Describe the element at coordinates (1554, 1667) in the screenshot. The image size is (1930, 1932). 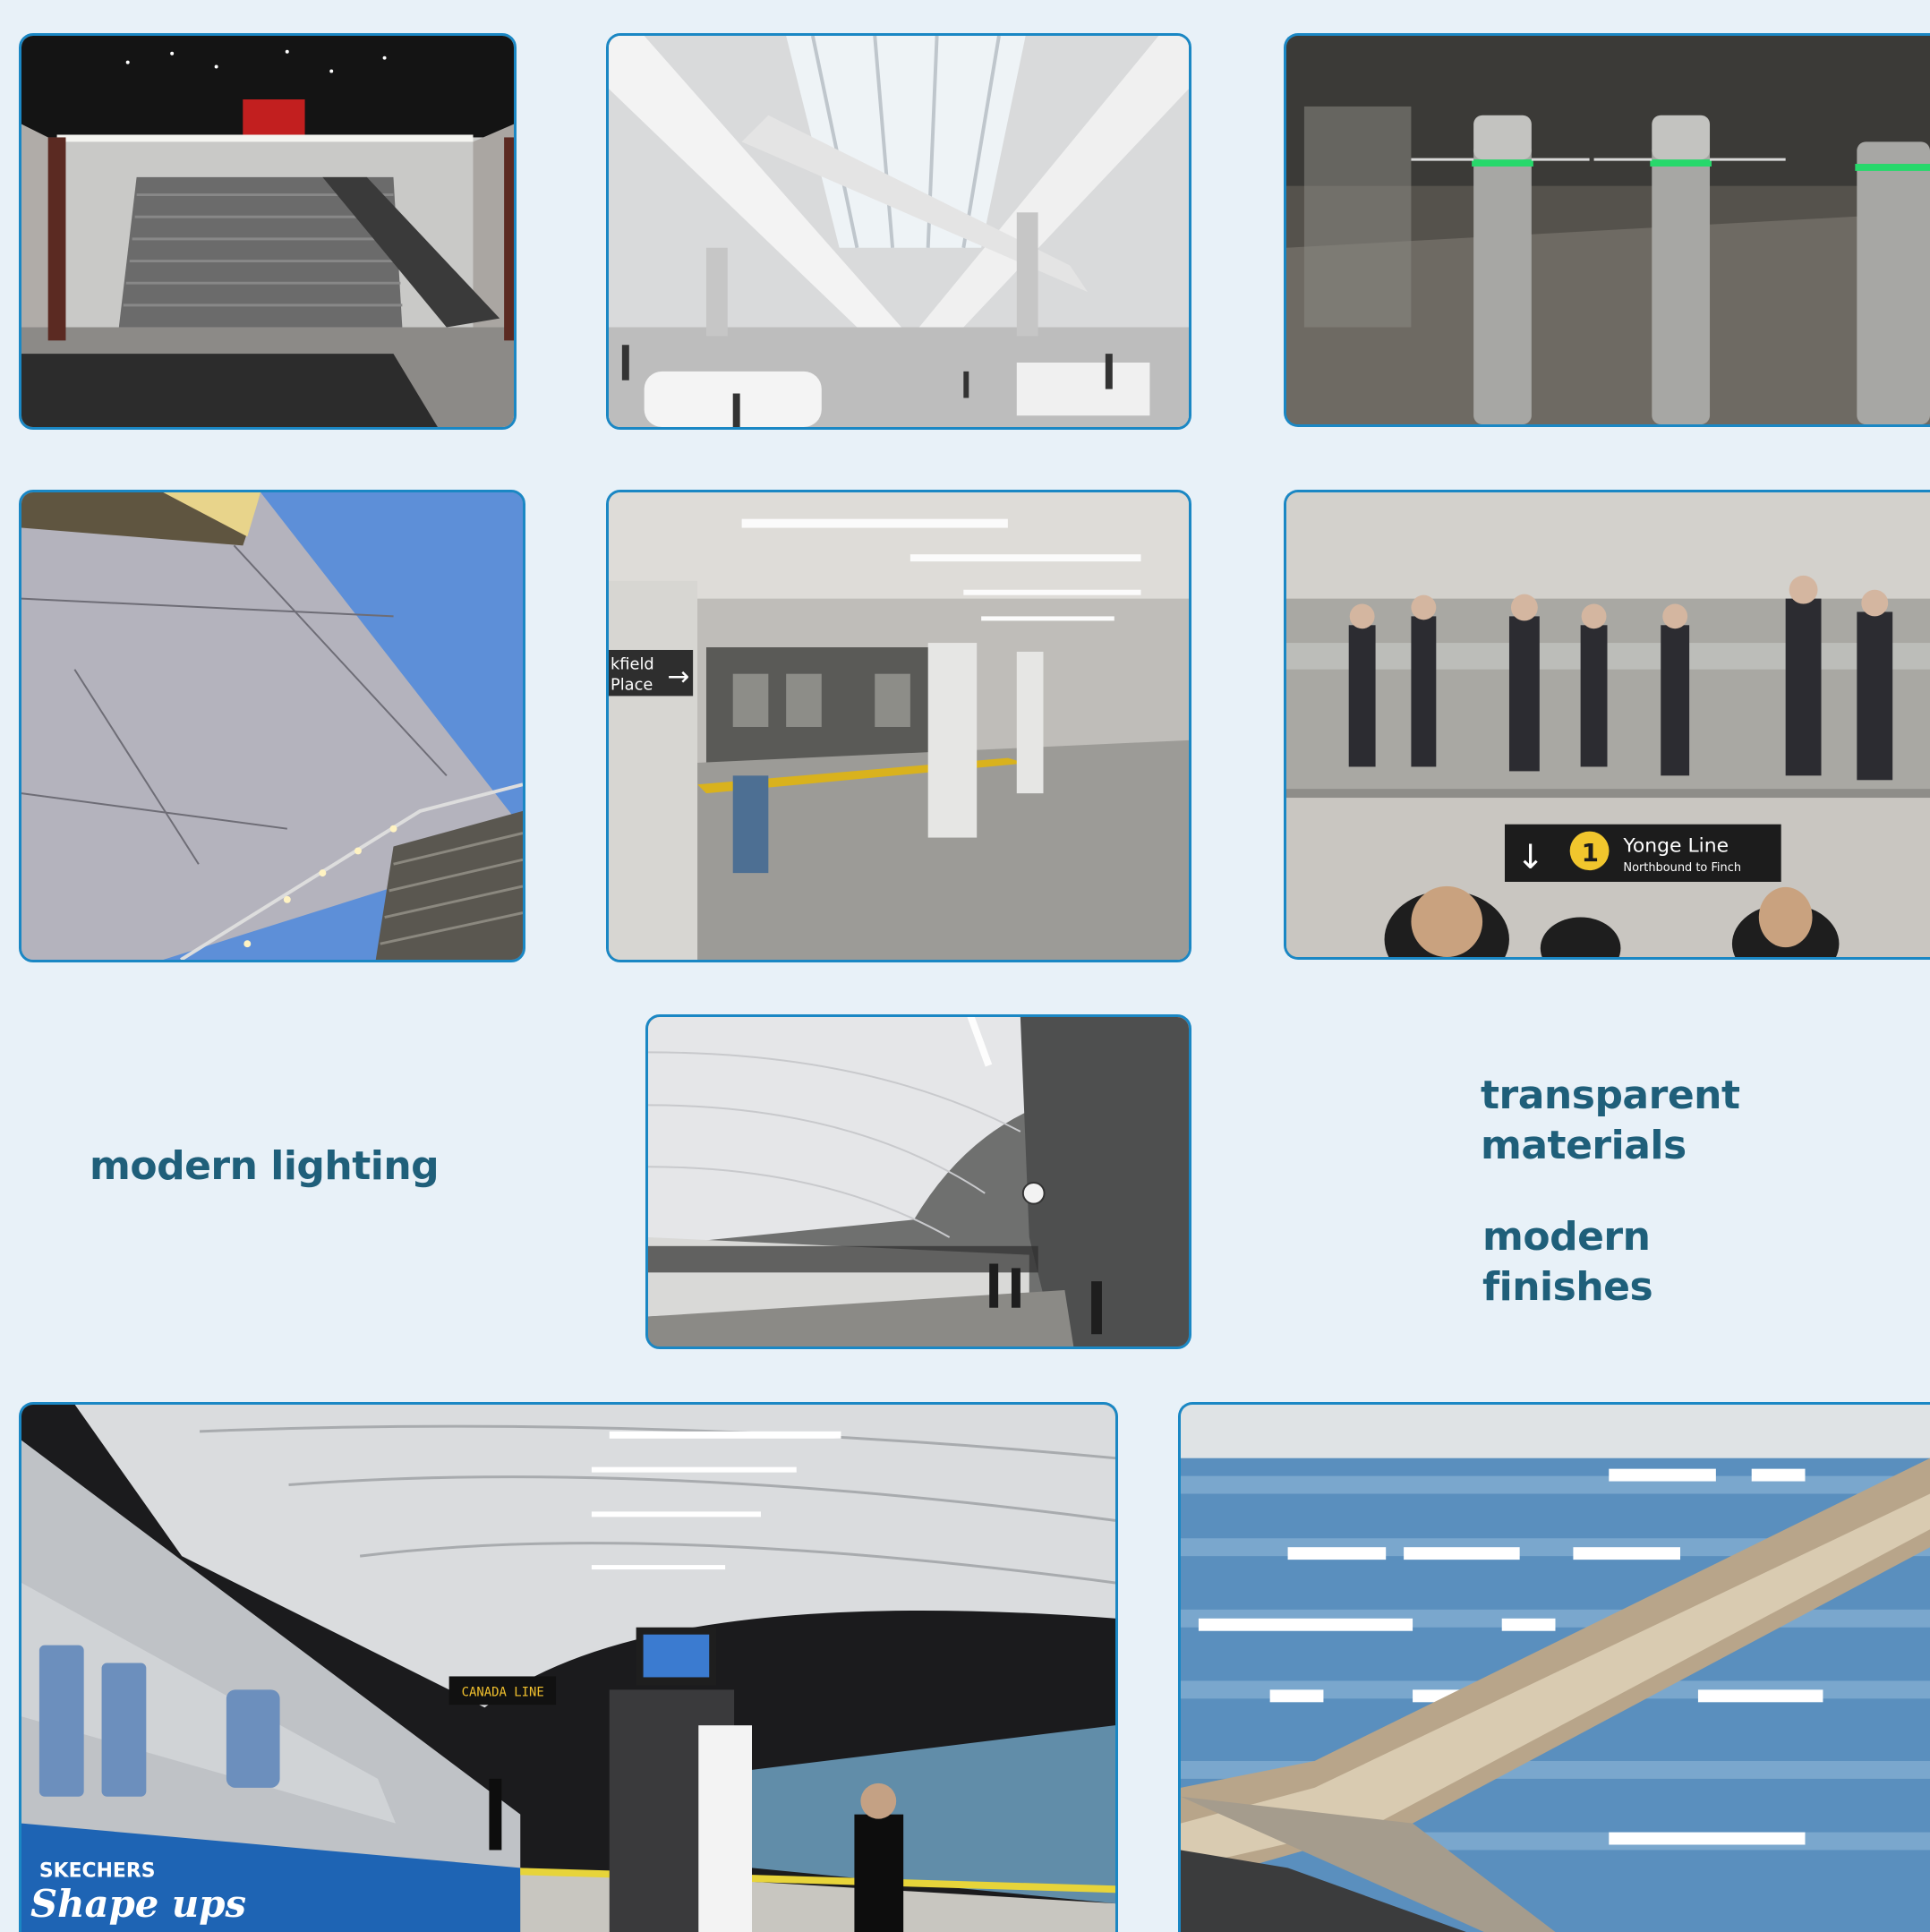
I see `photo-blue-tile-escalator` at that location.